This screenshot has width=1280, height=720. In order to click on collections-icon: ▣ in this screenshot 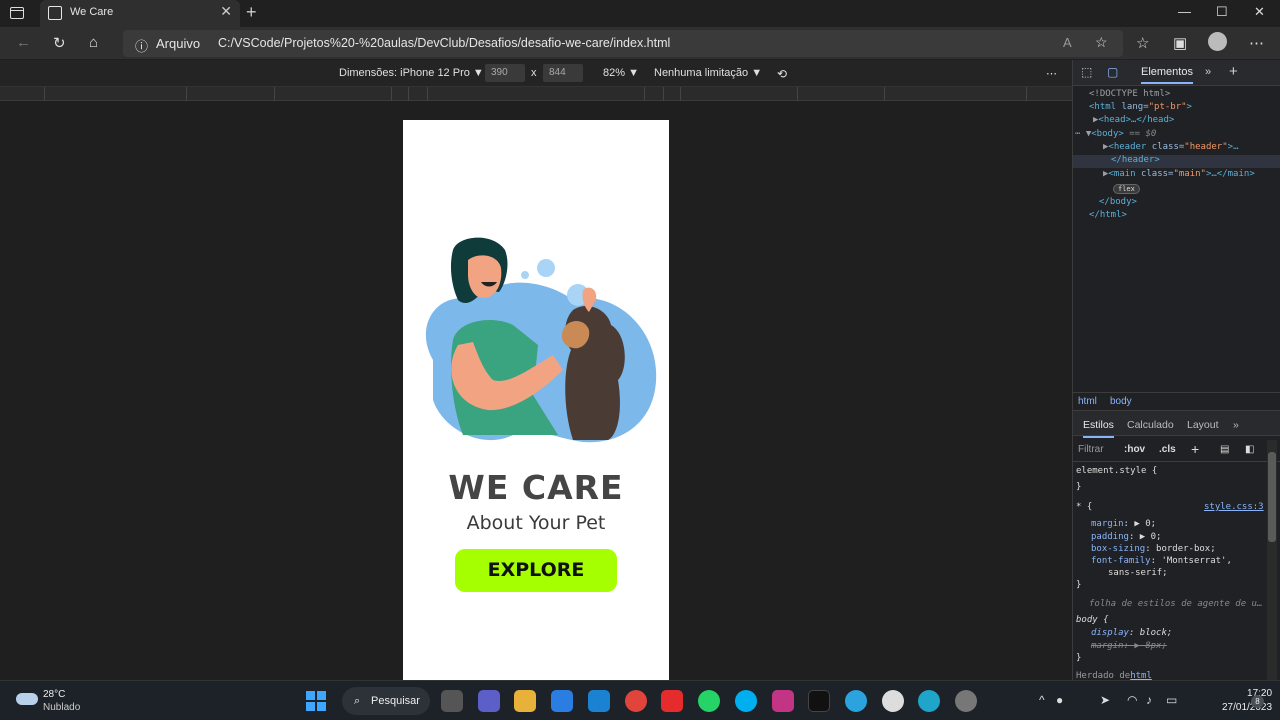, I will do `click(1180, 43)`.